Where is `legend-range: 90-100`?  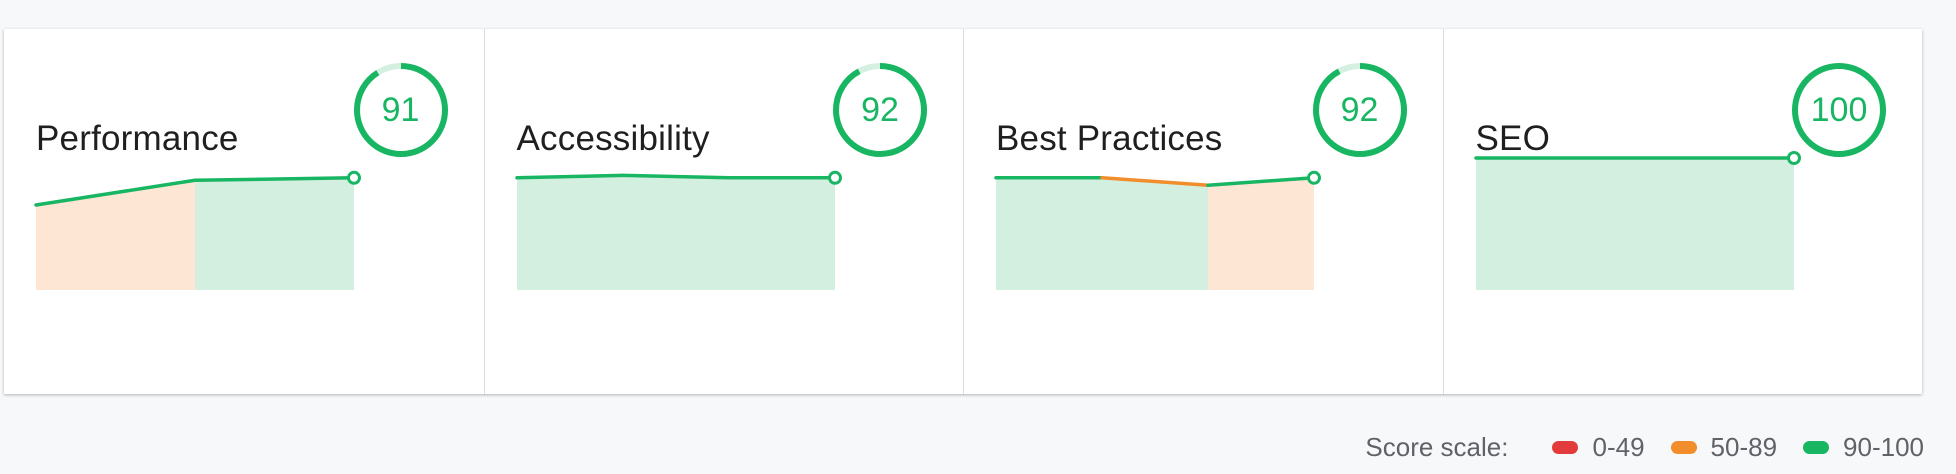
legend-range: 90-100 is located at coordinates (1883, 446).